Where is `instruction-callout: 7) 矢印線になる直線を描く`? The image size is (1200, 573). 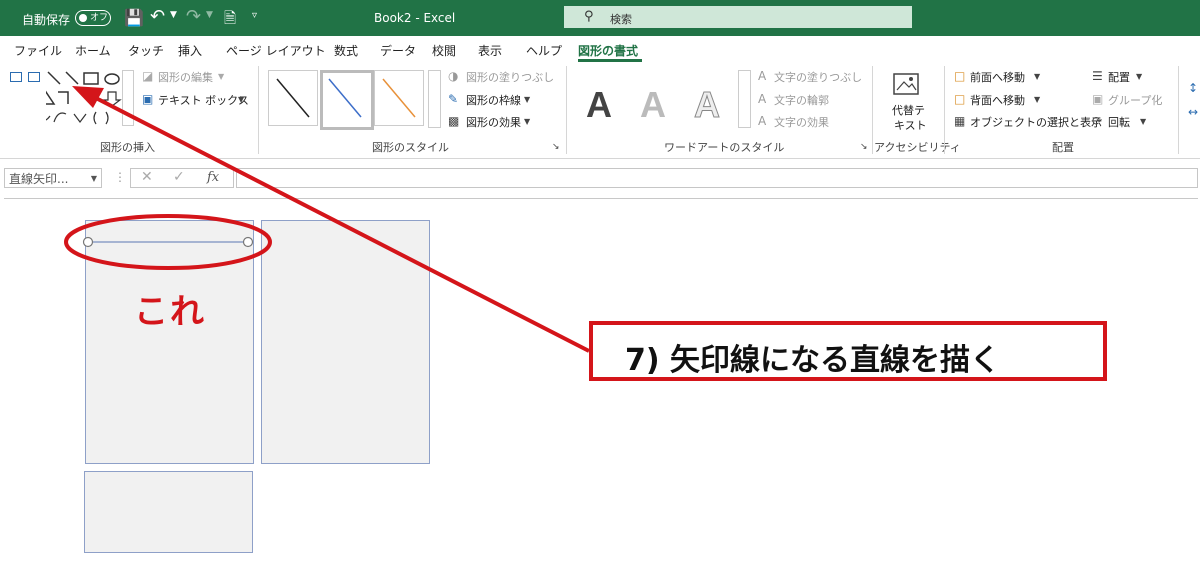
instruction-callout: 7) 矢印線になる直線を描く is located at coordinates (848, 351).